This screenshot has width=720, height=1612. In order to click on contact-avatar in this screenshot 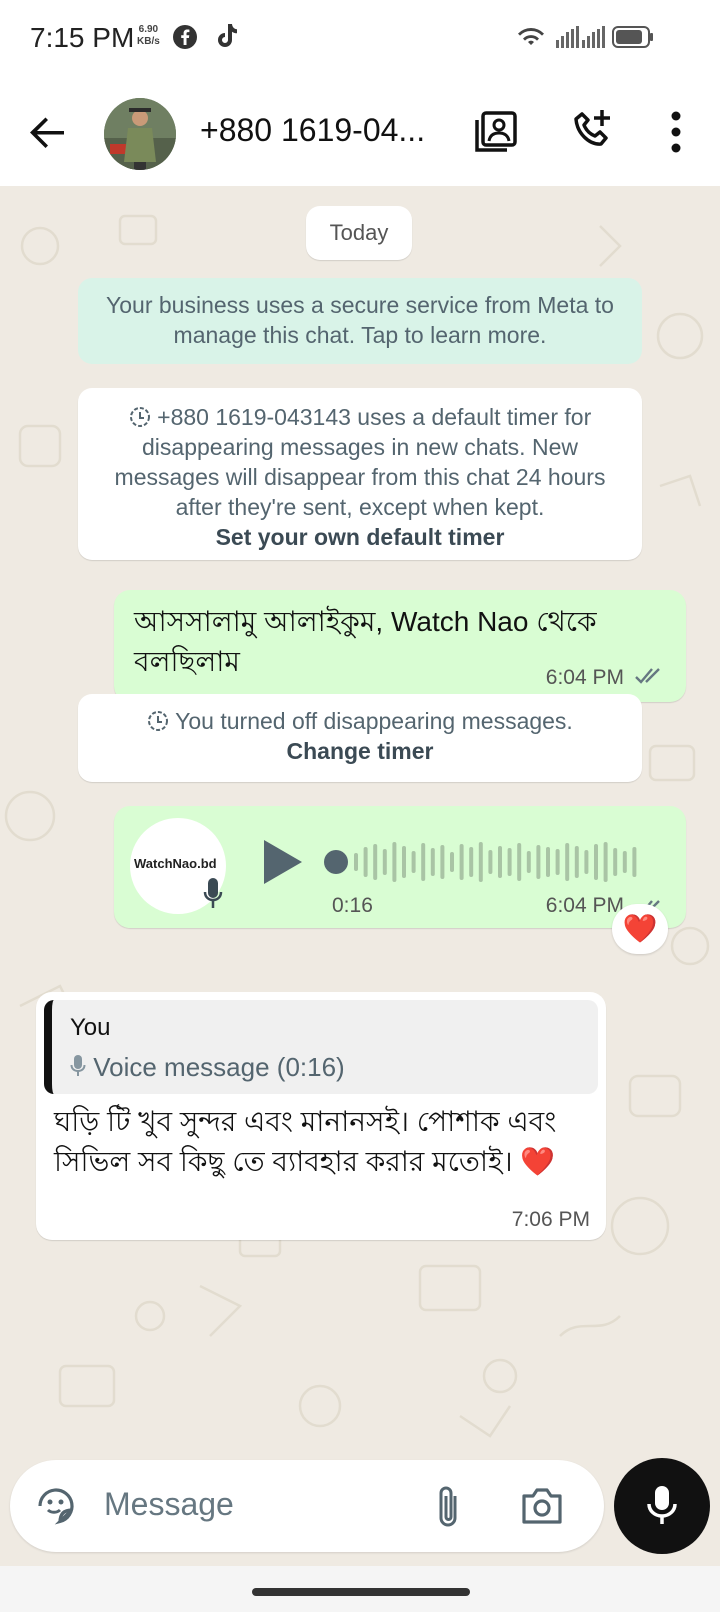, I will do `click(140, 134)`.